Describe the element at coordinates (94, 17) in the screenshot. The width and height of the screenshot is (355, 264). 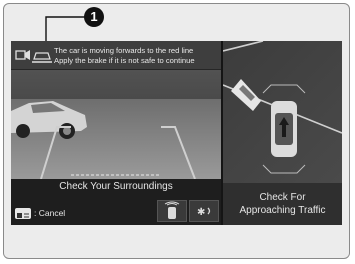
I see `callout-badge: 1` at that location.